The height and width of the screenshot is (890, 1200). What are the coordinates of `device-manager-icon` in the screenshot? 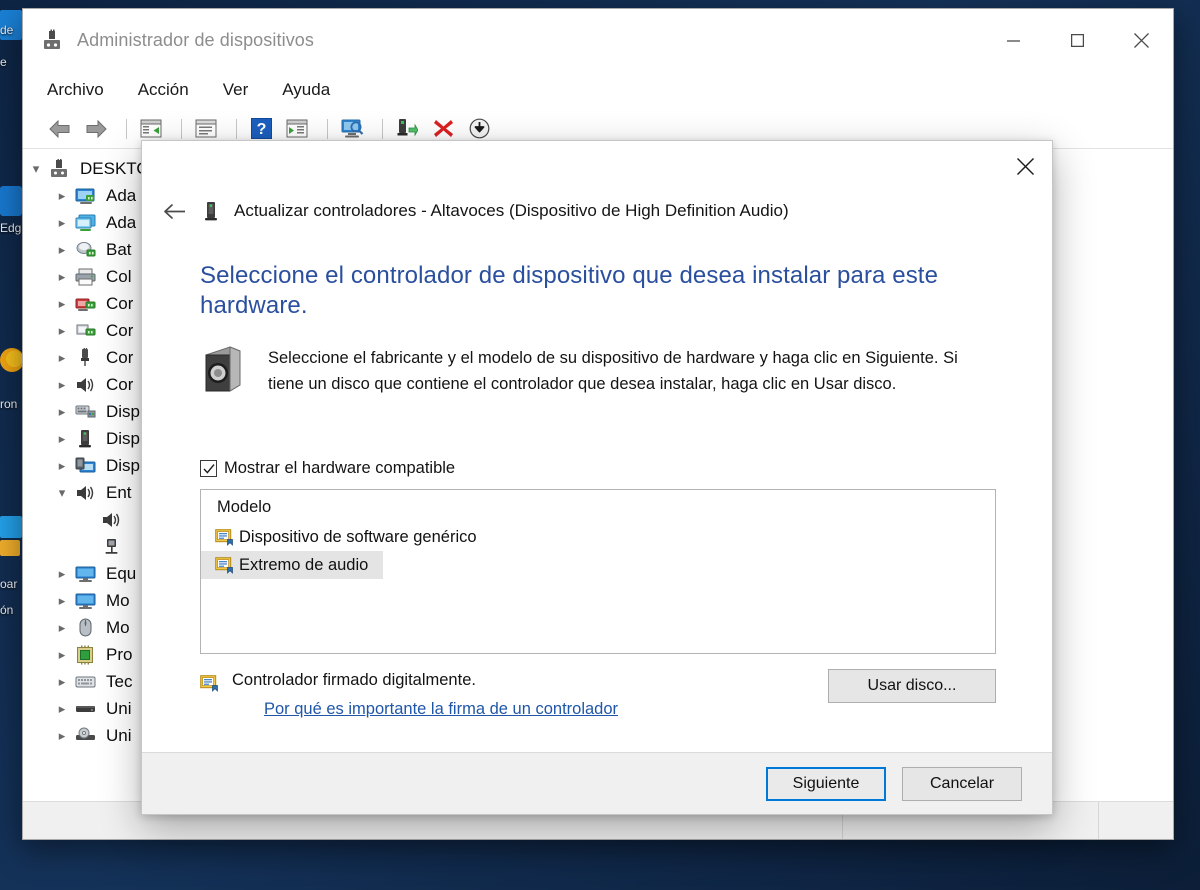 It's located at (52, 40).